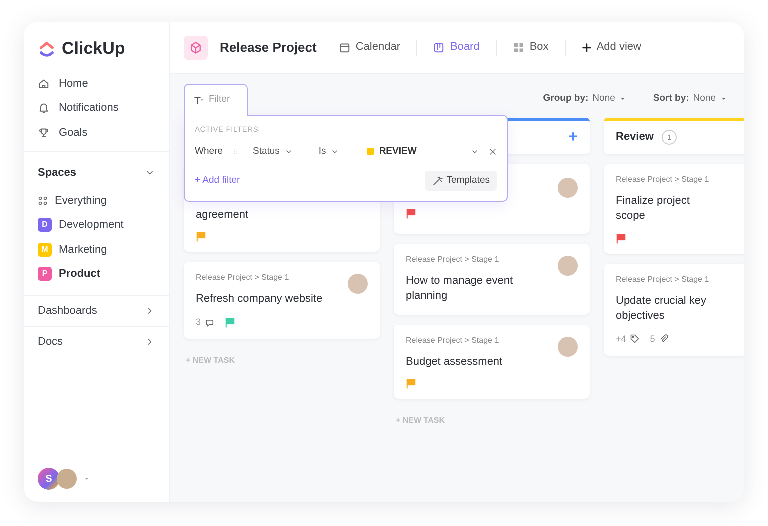 The height and width of the screenshot is (526, 768). I want to click on meta-count: +4, so click(621, 339).